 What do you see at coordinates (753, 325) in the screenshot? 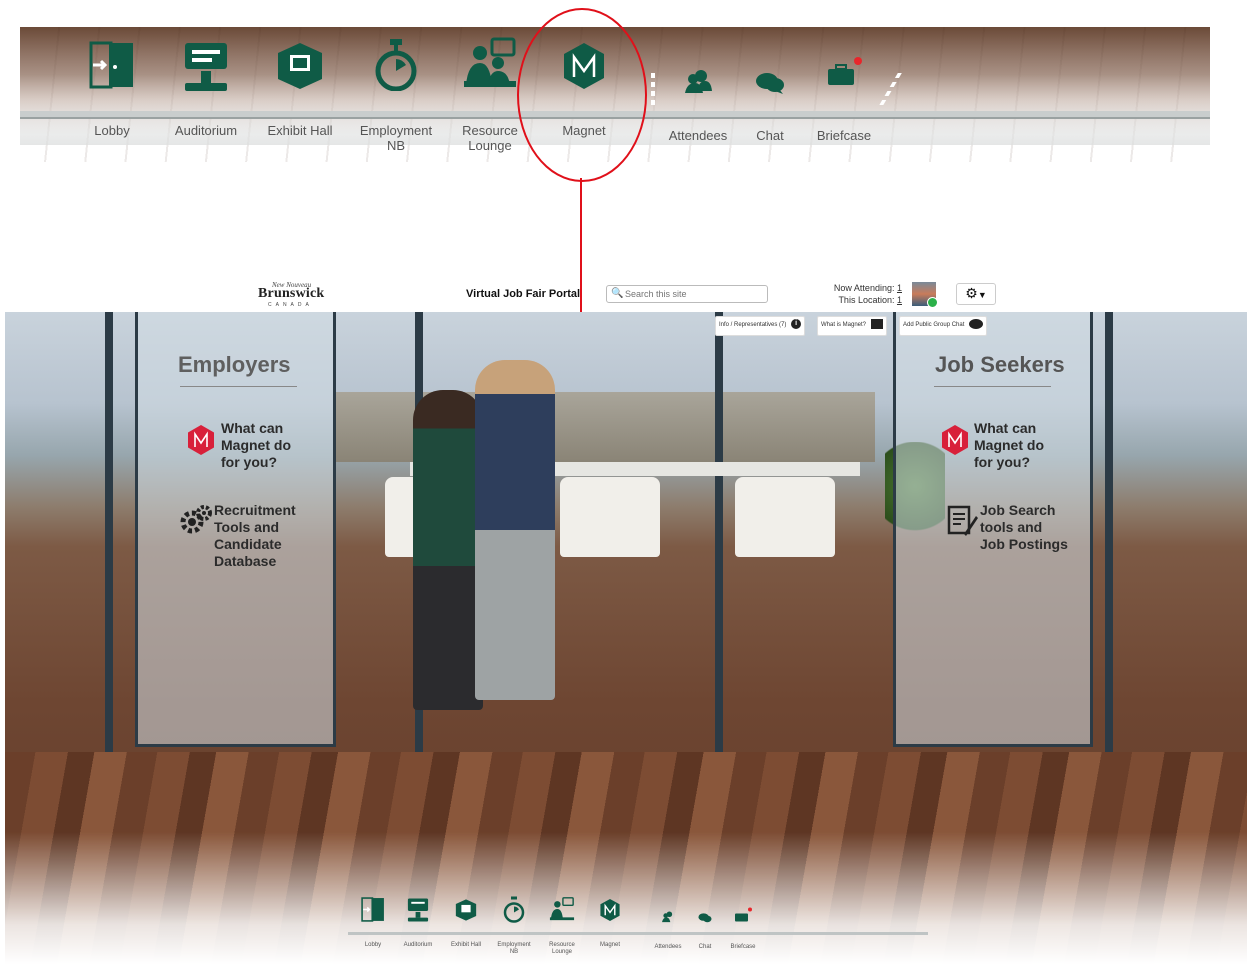
I see `info-representatives-label: Info / Representatives (7)` at bounding box center [753, 325].